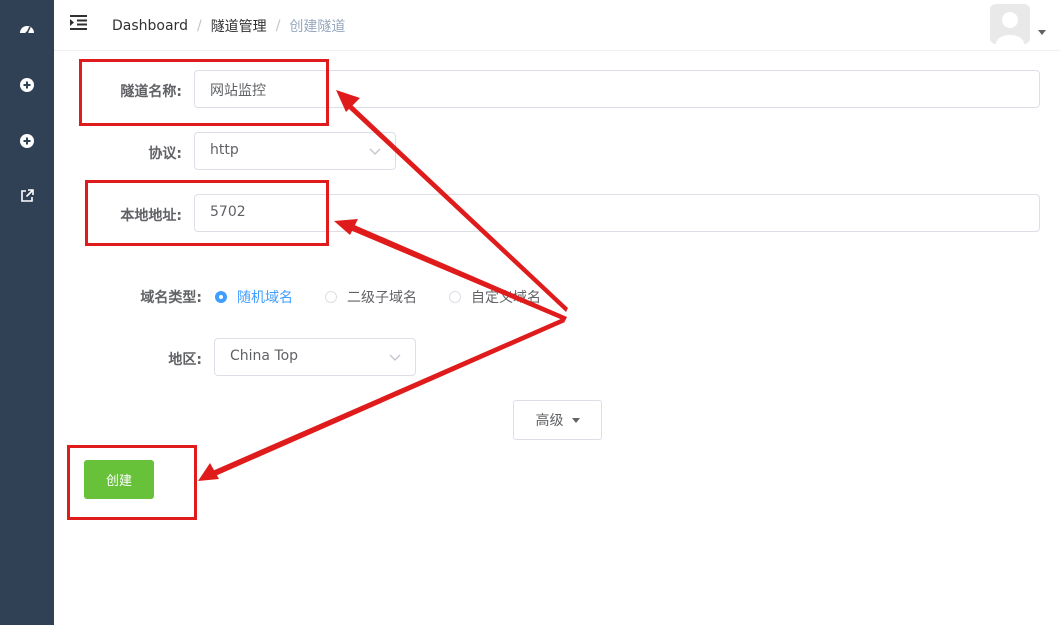  I want to click on arrow-line-local-address, so click(458, 272).